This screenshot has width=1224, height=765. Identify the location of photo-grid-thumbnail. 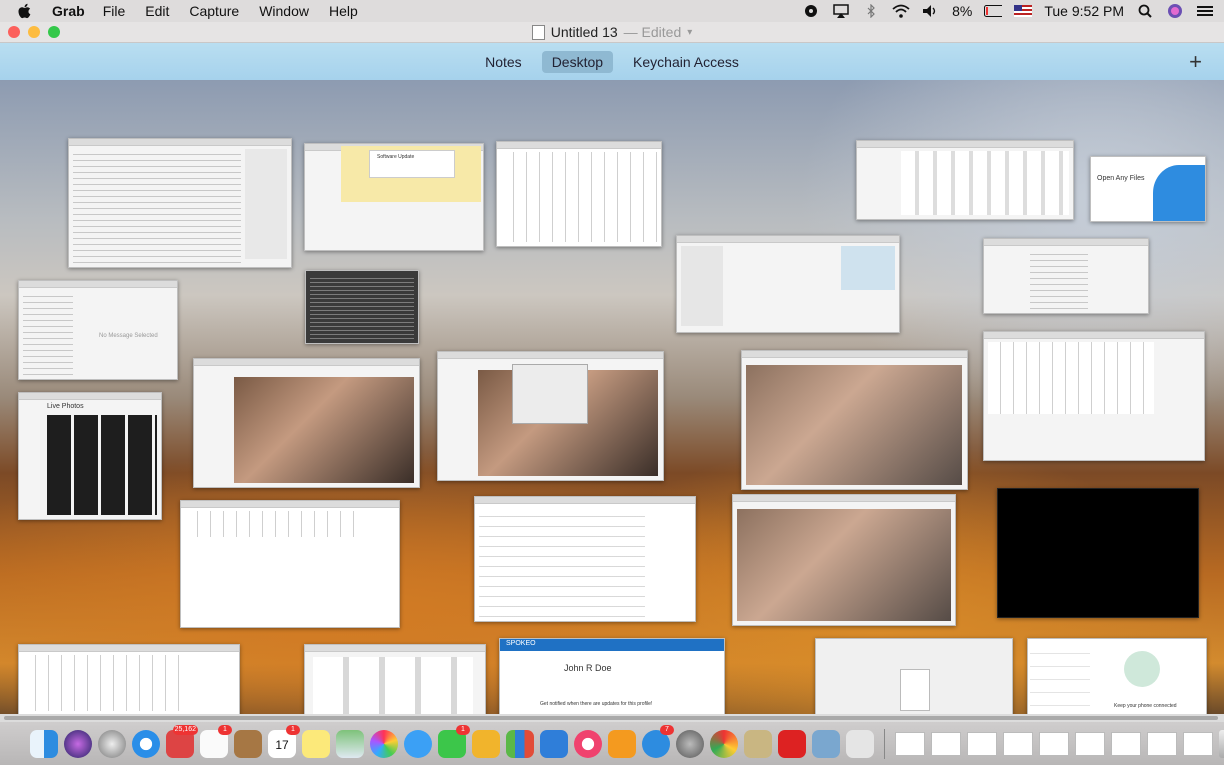
(854, 420).